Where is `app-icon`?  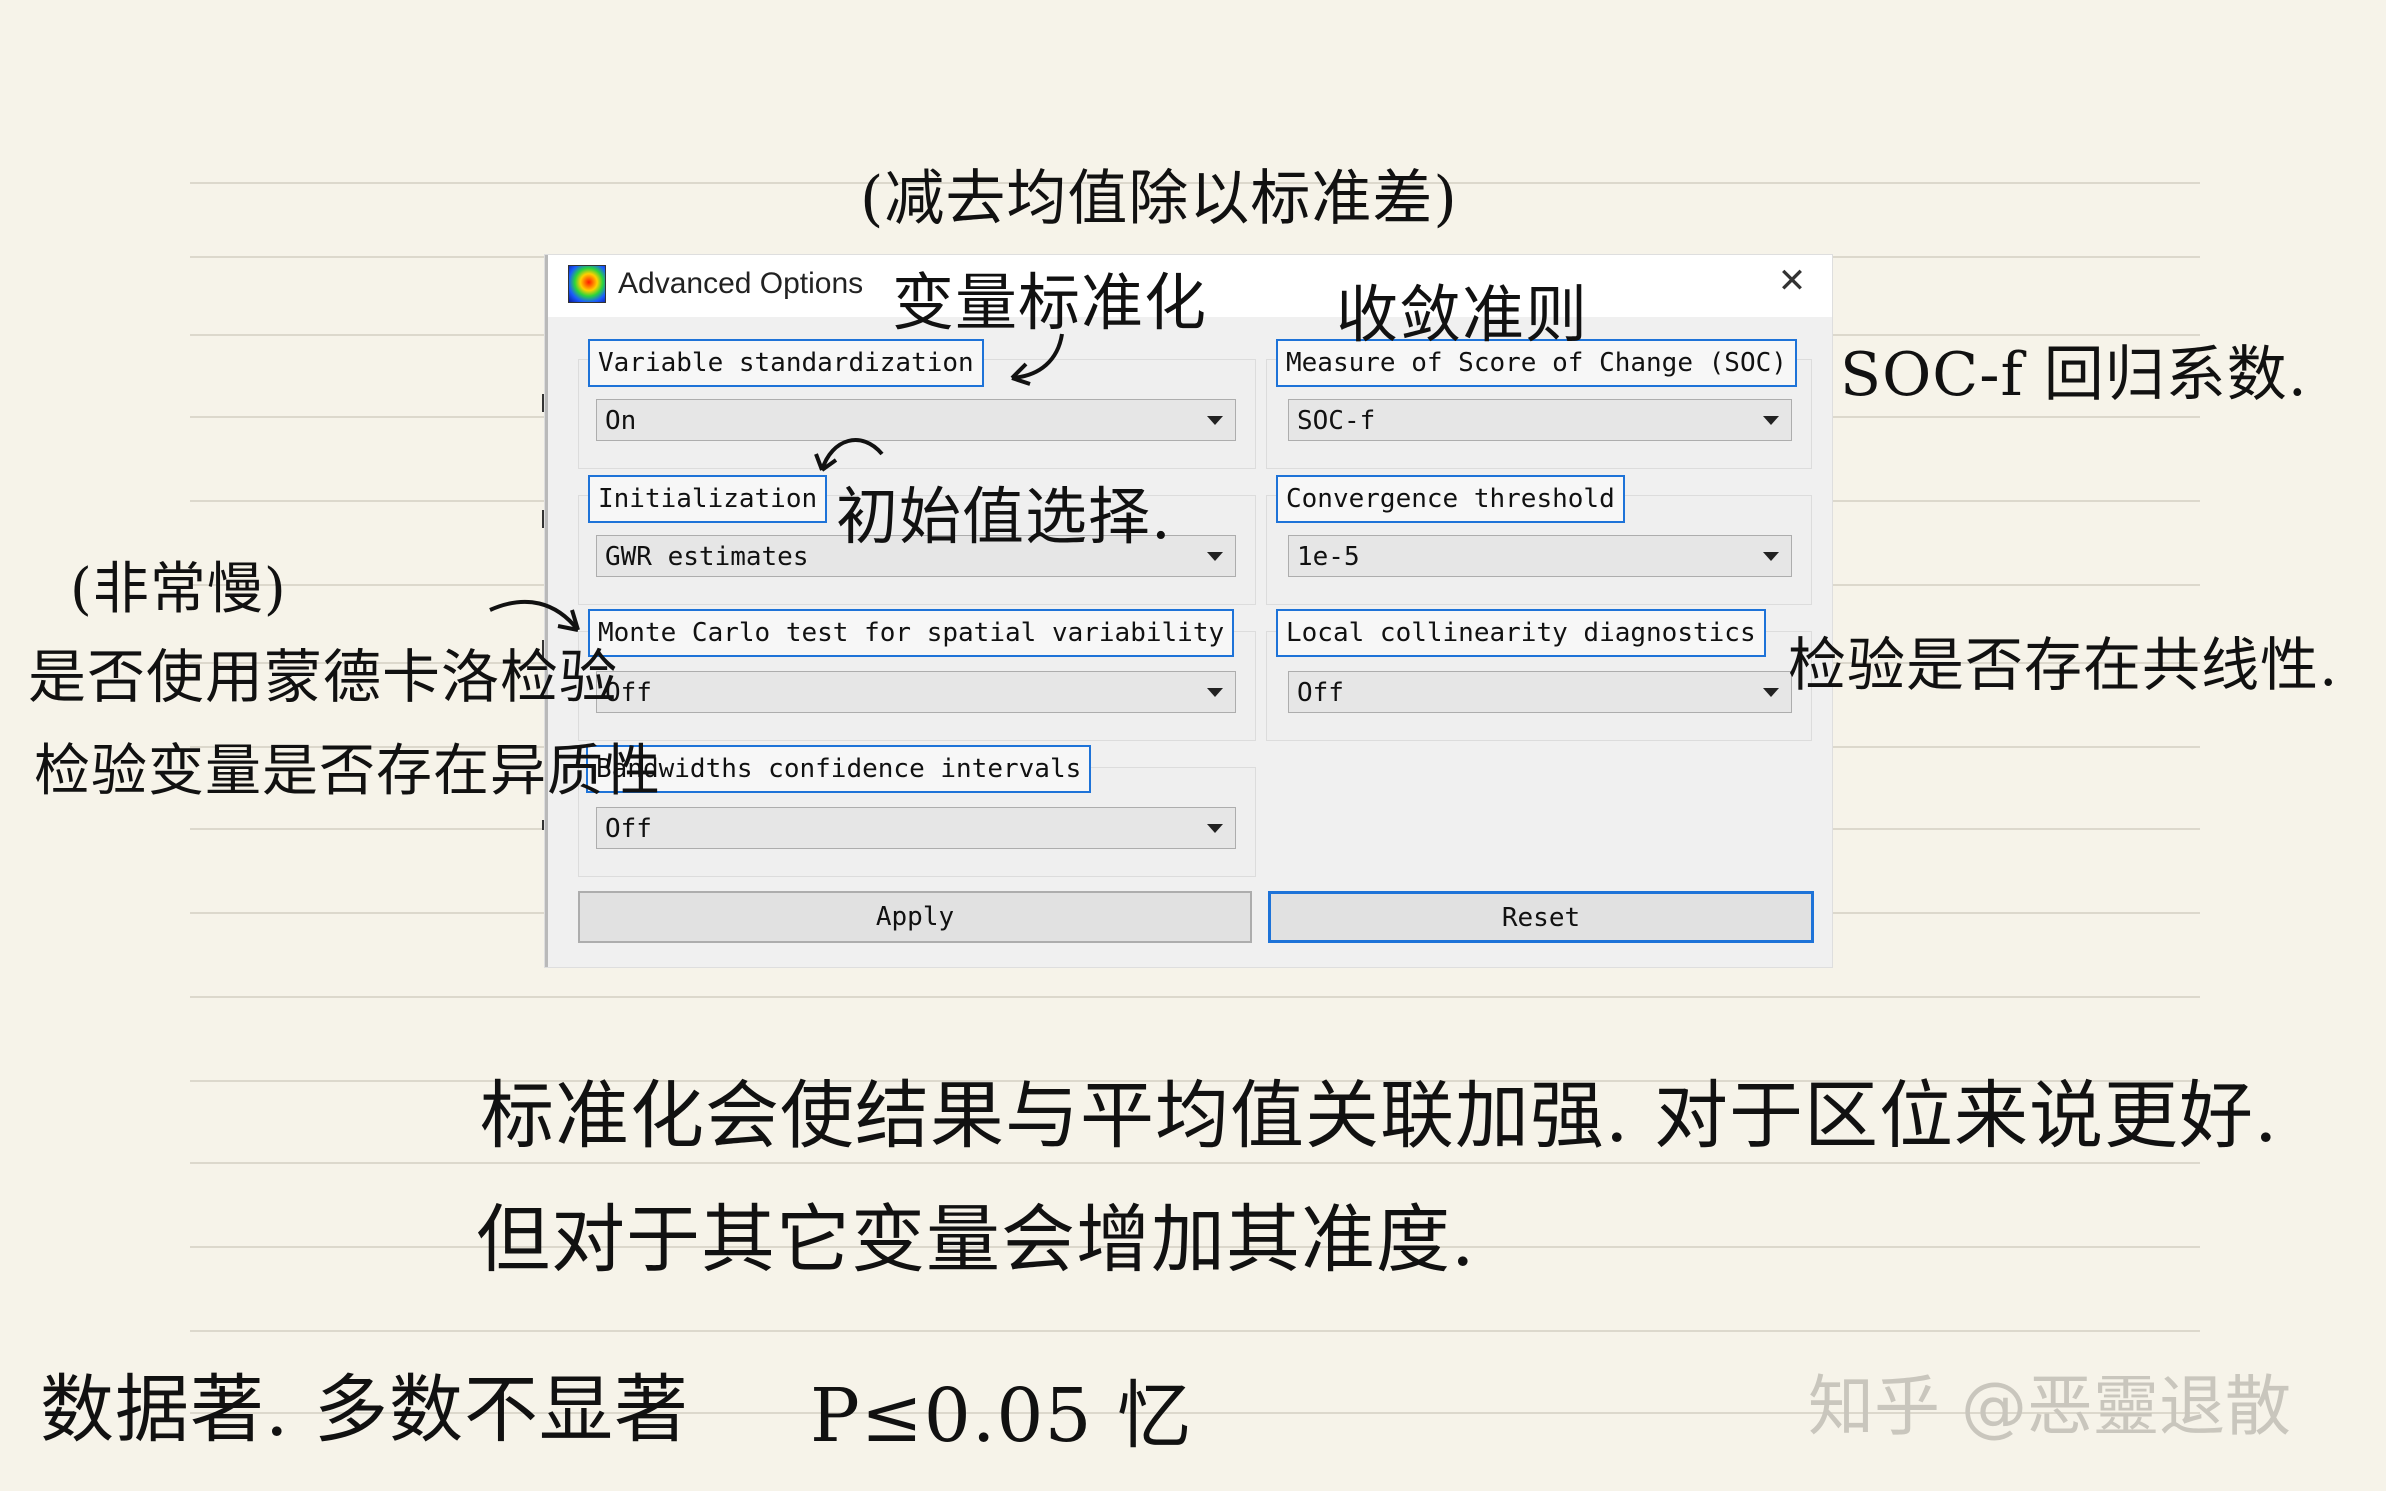 app-icon is located at coordinates (587, 284).